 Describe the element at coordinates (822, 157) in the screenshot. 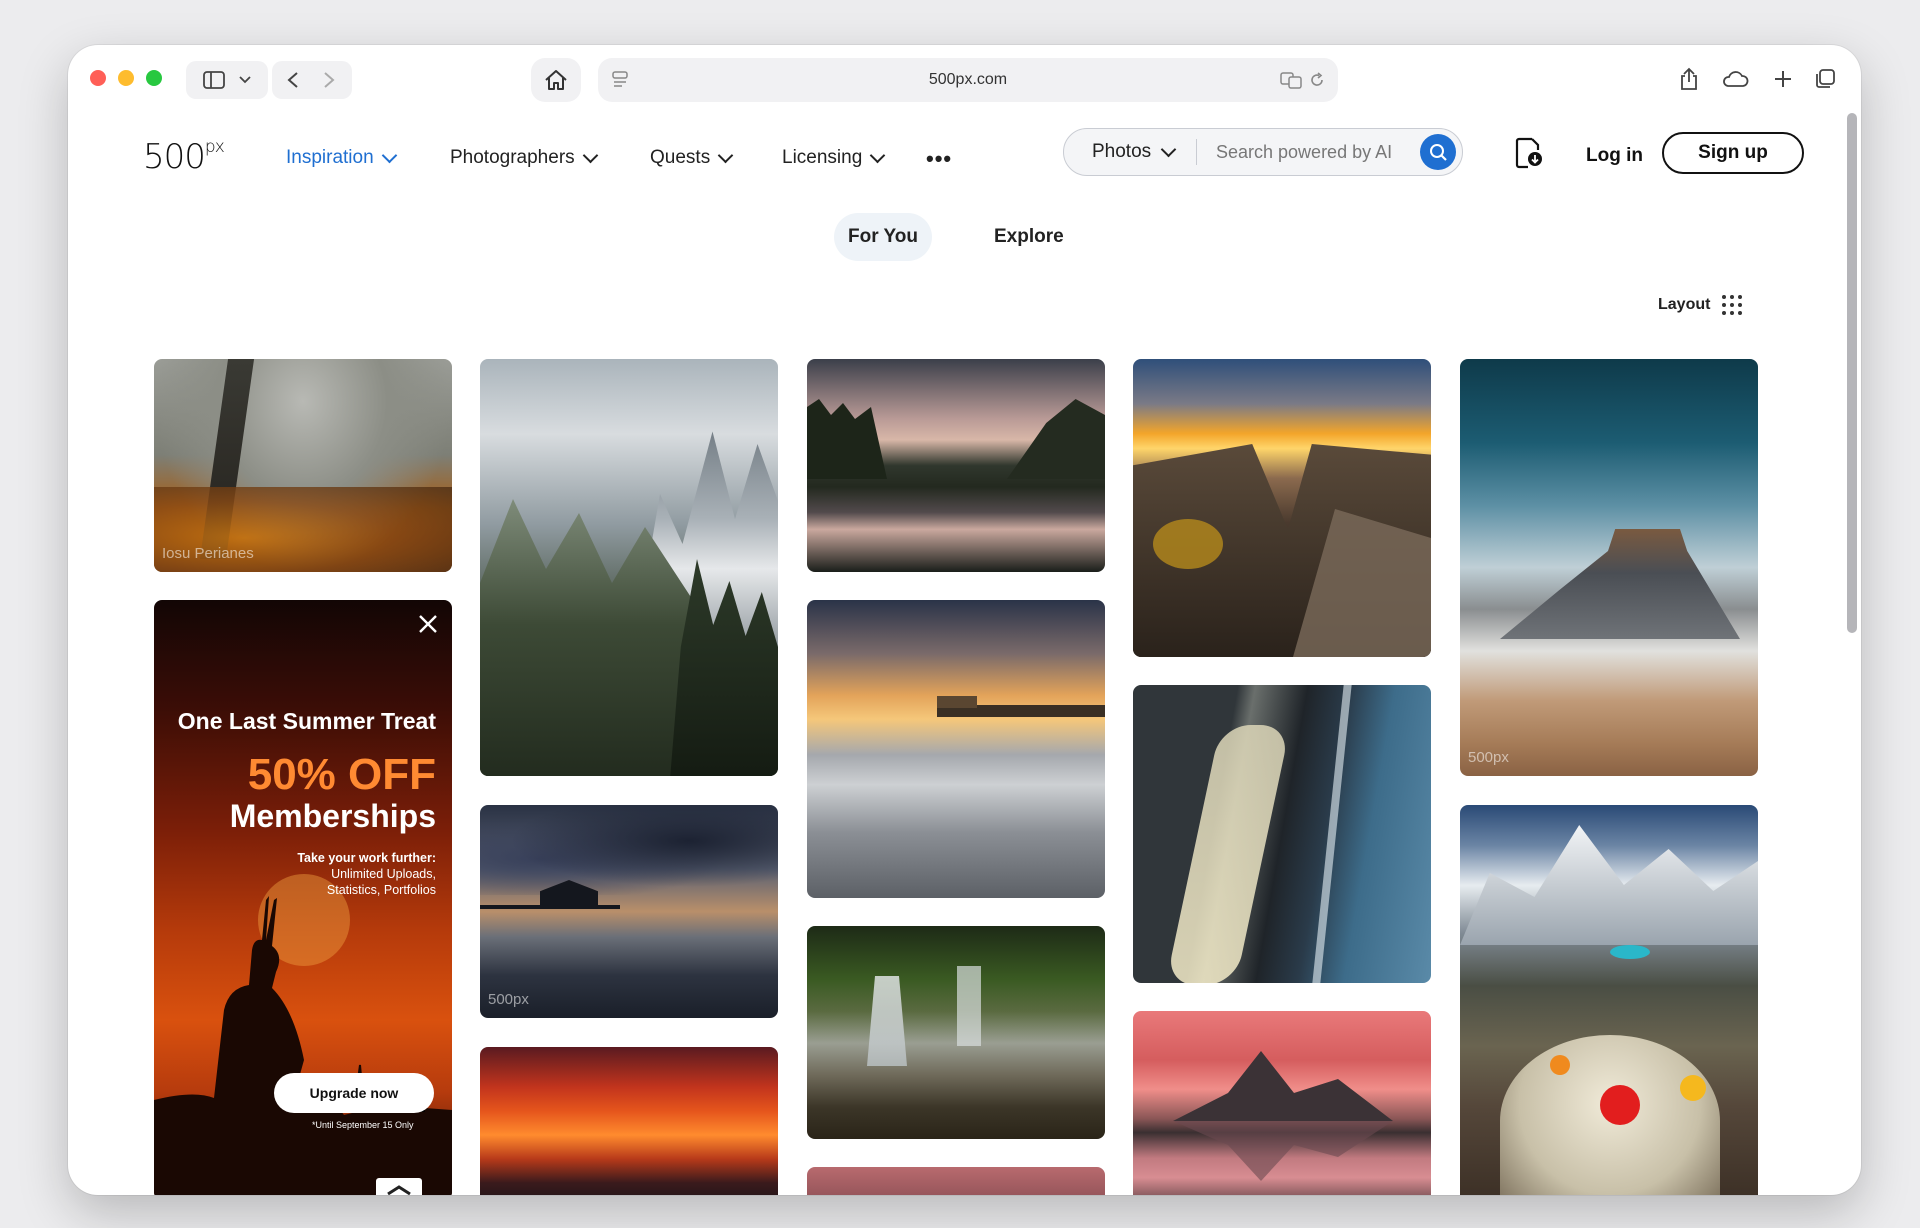

I see `nav-label: Licensing` at that location.